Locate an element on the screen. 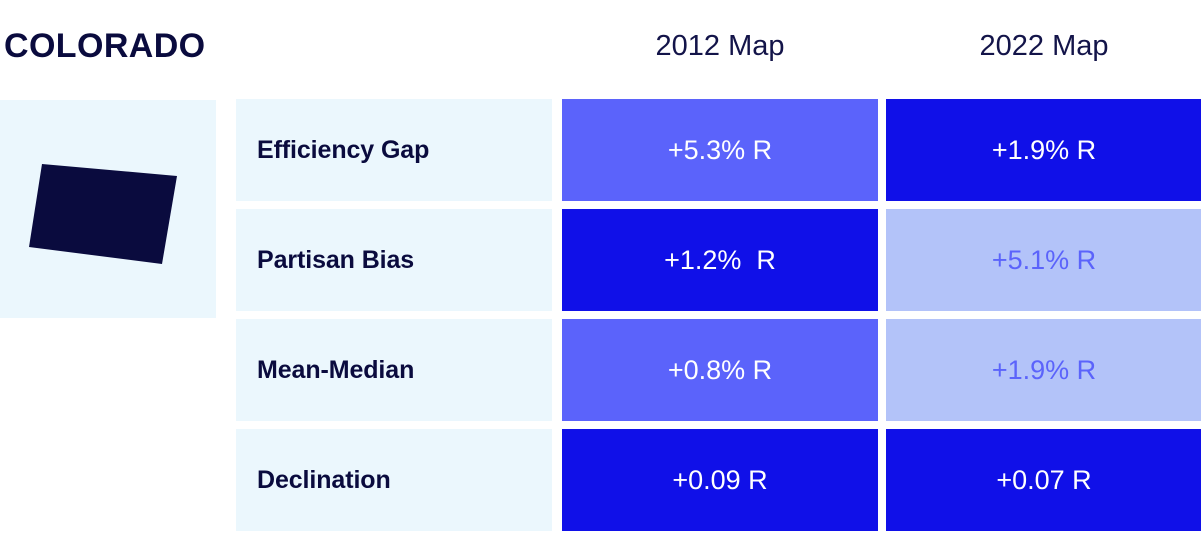  value-text: +5.1% R is located at coordinates (1044, 259).